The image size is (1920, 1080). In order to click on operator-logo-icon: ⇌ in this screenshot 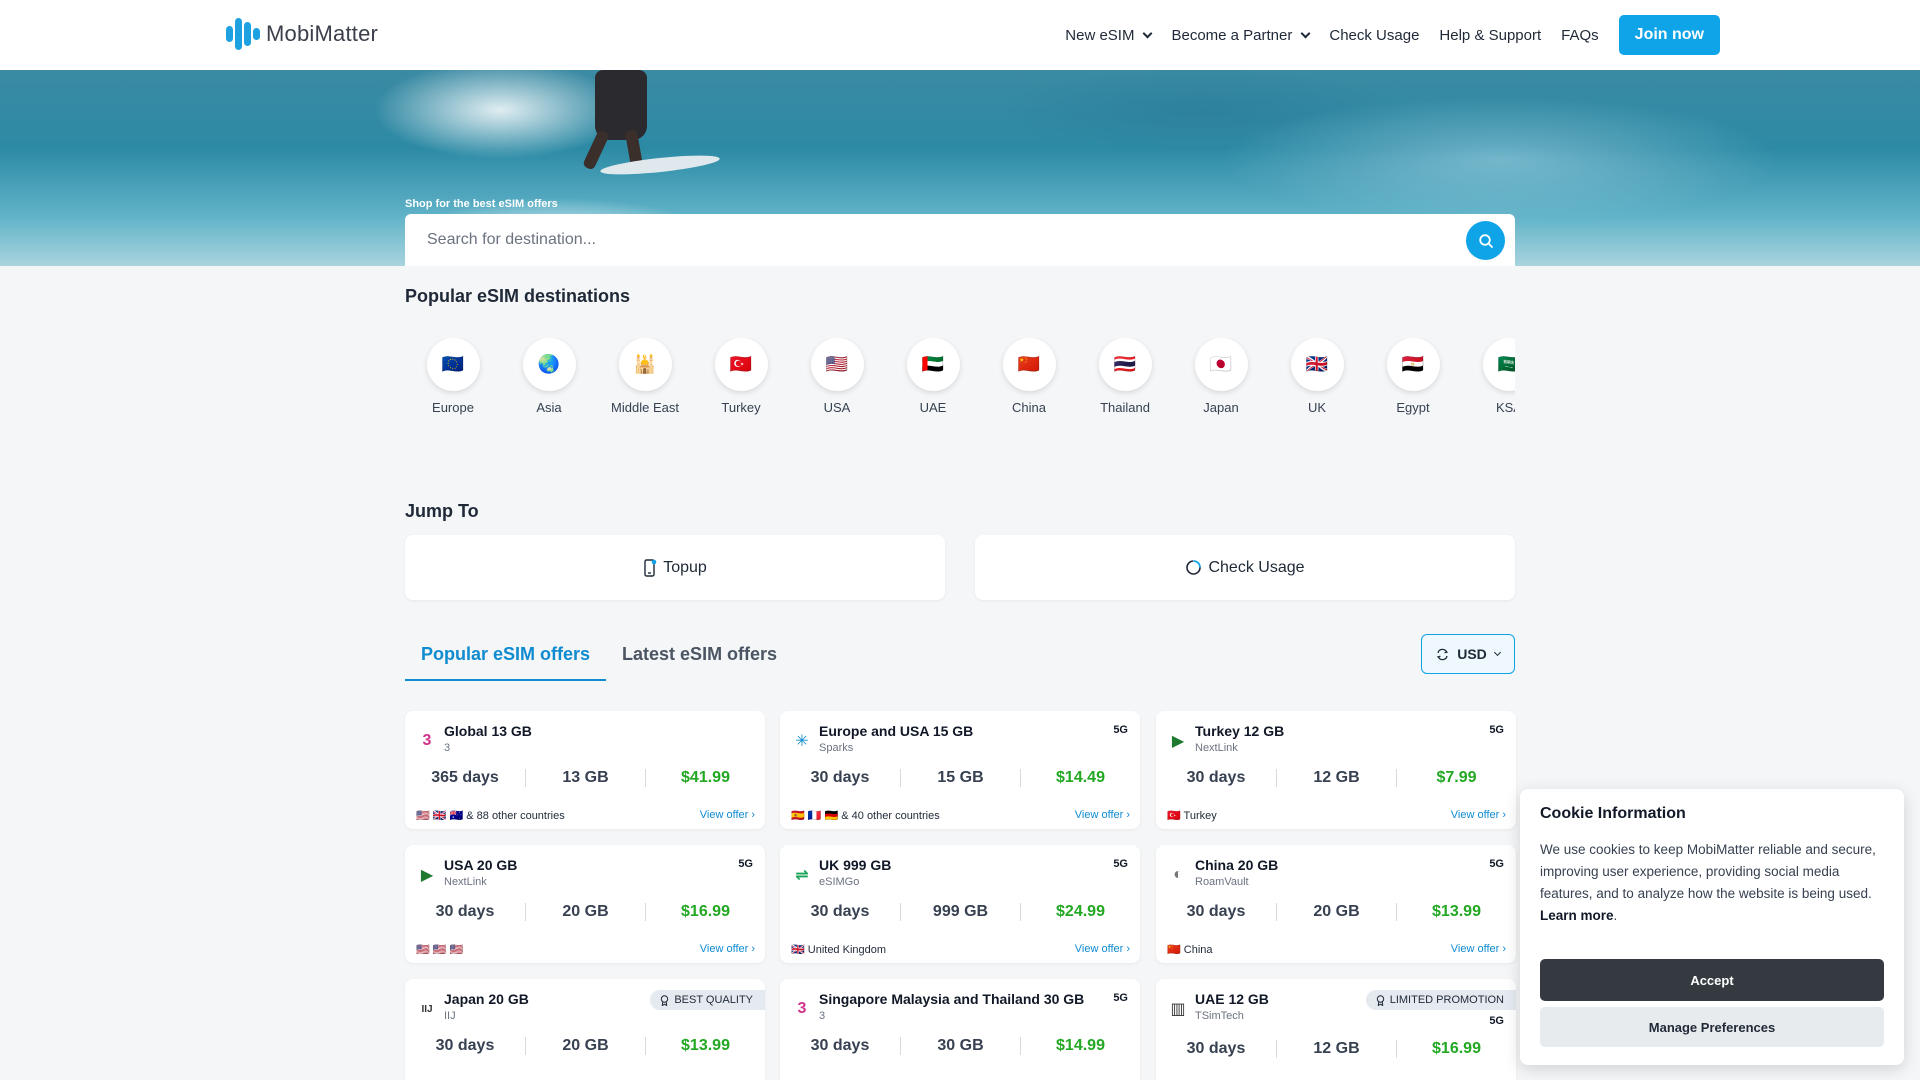, I will do `click(802, 875)`.